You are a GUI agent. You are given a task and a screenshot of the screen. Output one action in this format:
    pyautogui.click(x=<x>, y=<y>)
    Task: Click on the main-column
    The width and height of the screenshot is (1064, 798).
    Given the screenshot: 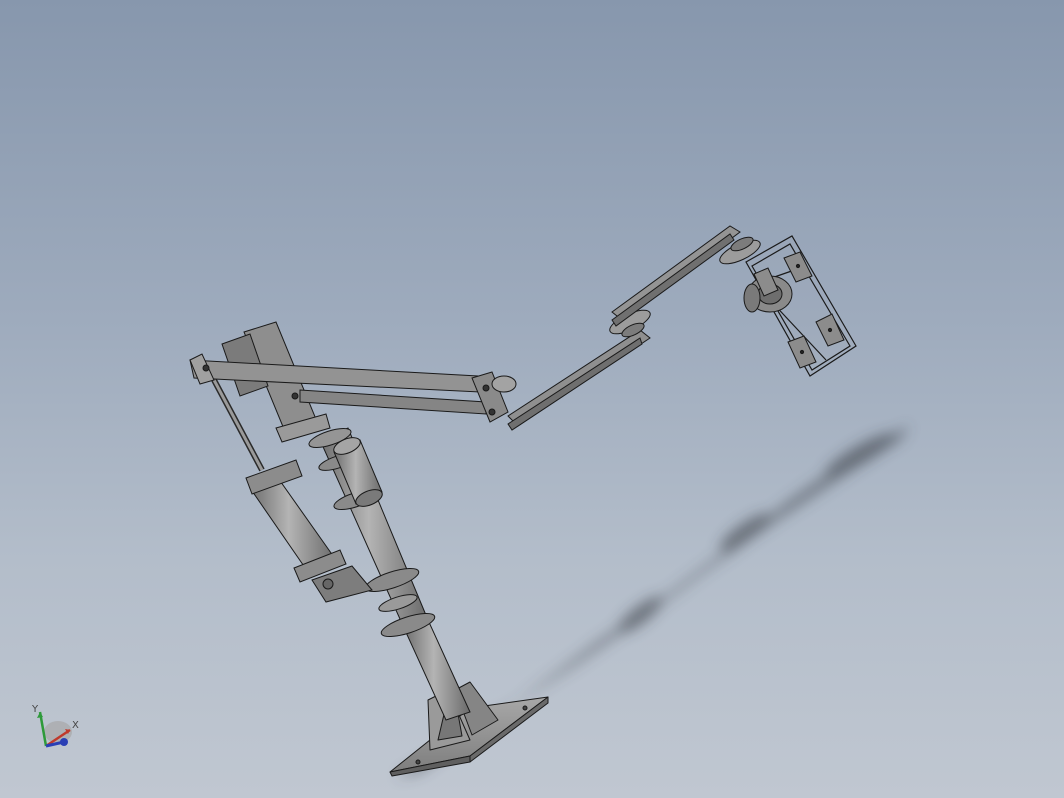 What is the action you would take?
    pyautogui.click(x=389, y=573)
    